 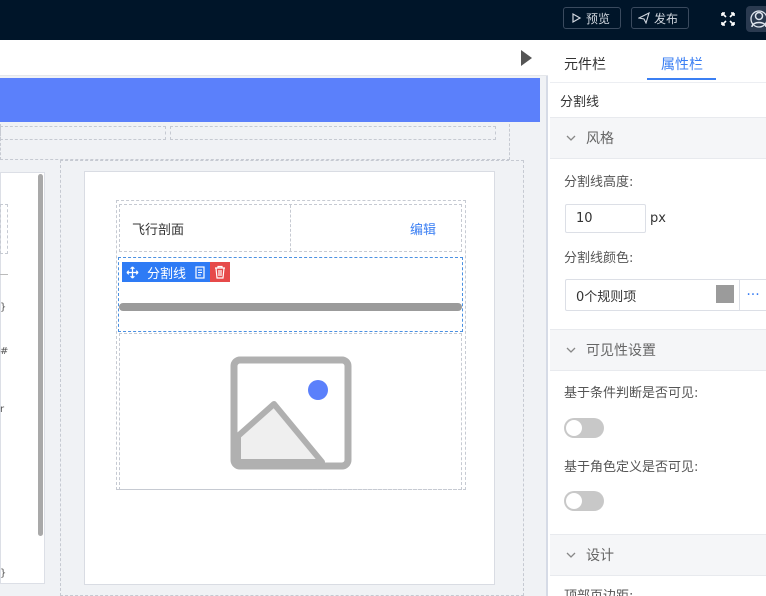 What do you see at coordinates (584, 428) in the screenshot?
I see `condition-visible-toggle` at bounding box center [584, 428].